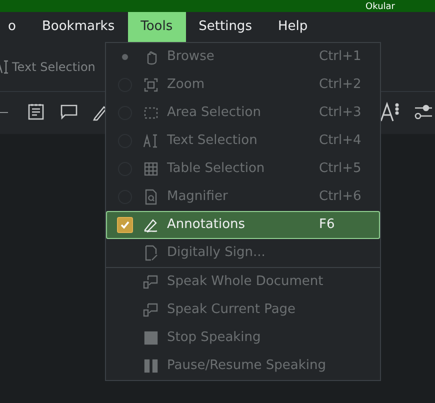  I want to click on area-selection-icon, so click(151, 113).